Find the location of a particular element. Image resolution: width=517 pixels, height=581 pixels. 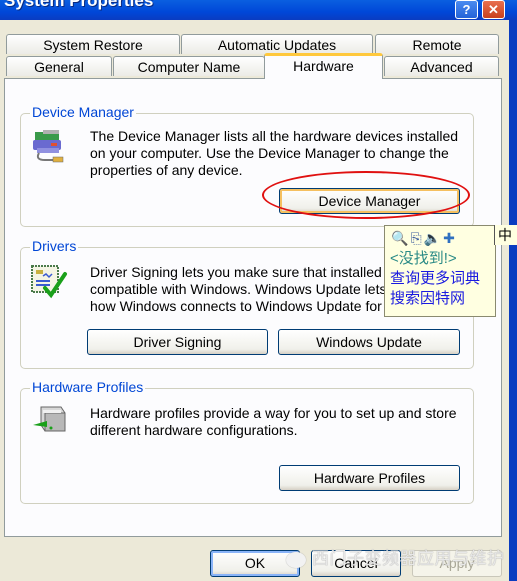

popup-toolbar: 🔍⎘🔈✚ is located at coordinates (424, 238).